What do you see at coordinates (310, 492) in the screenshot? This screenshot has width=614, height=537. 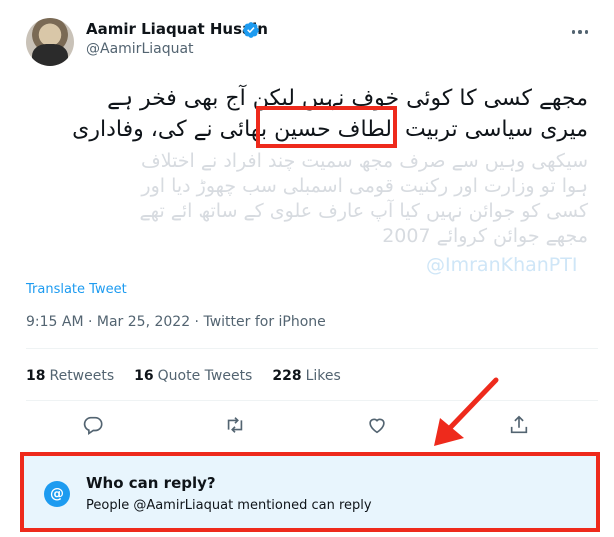 I see `who-can-reply-panel` at bounding box center [310, 492].